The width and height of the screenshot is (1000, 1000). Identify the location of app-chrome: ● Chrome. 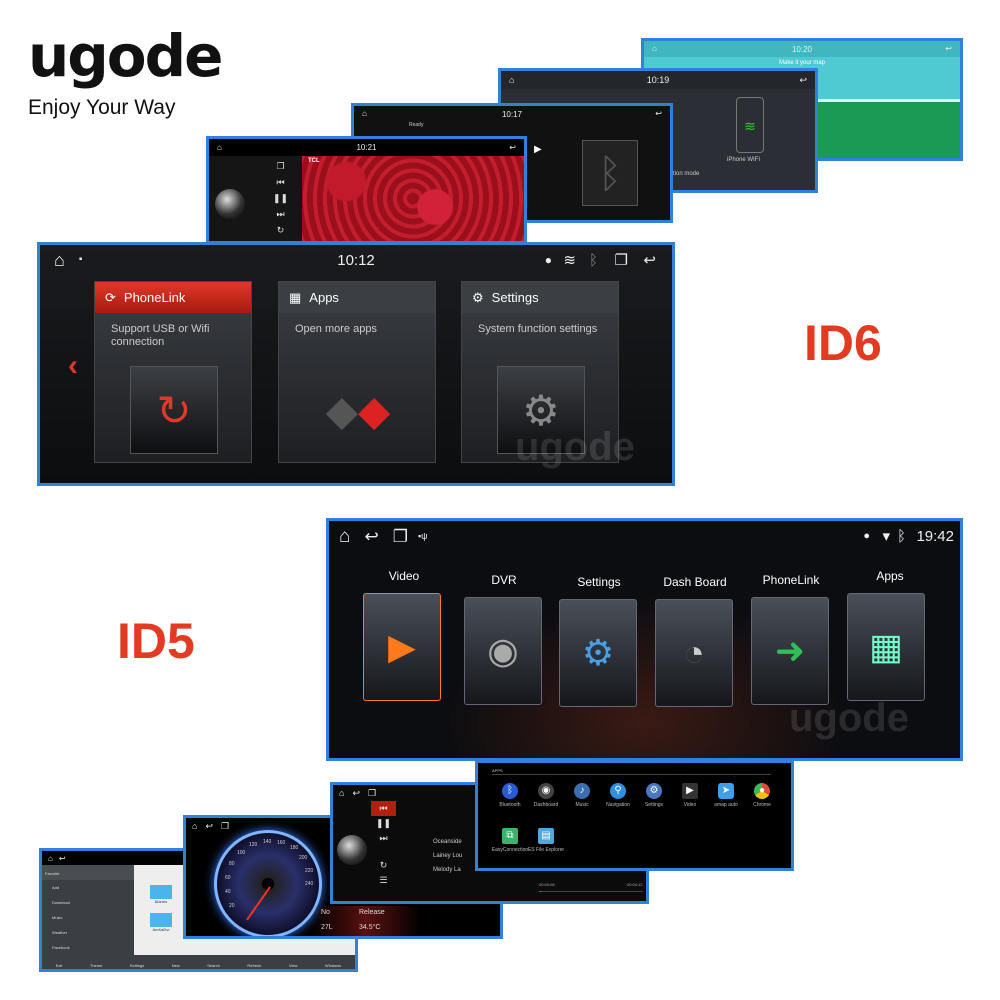
(762, 795).